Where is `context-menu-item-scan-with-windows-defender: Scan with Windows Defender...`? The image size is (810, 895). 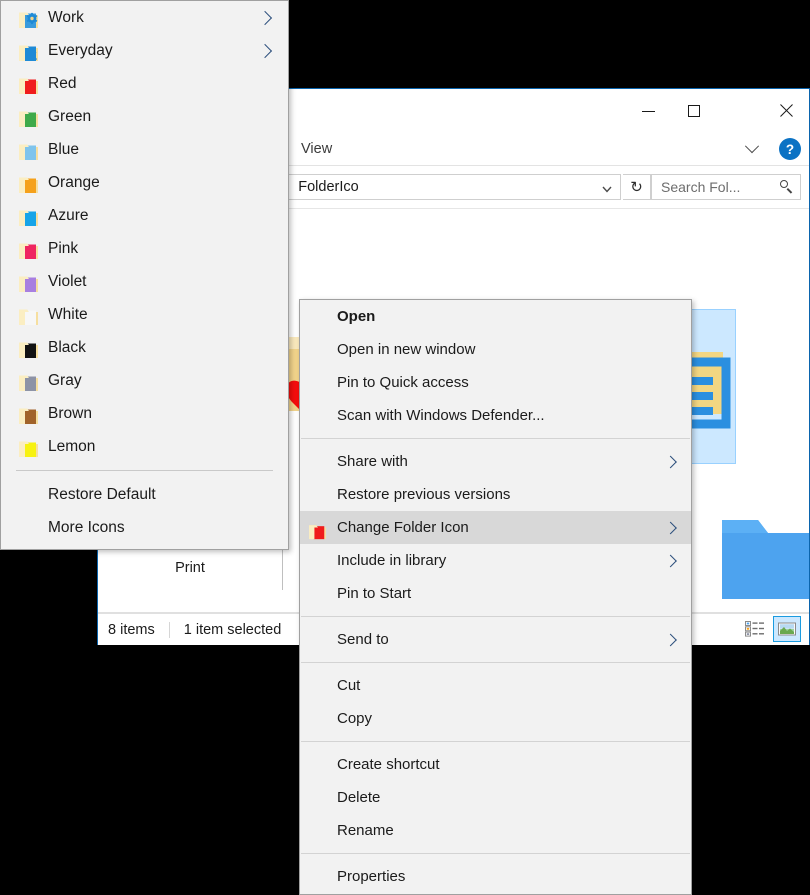
context-menu-item-scan-with-windows-defender: Scan with Windows Defender... is located at coordinates (495, 415).